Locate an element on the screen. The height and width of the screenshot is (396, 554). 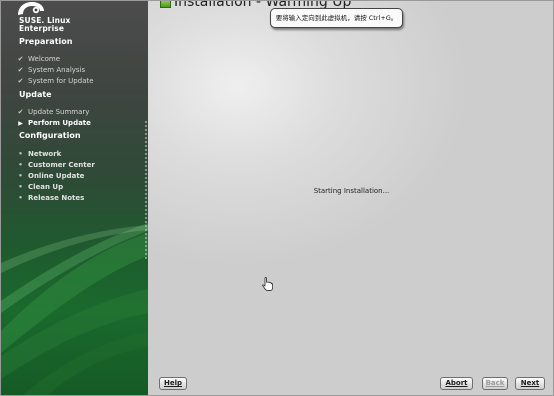
step-system-for-update: ✔ System for Update is located at coordinates (55, 81).